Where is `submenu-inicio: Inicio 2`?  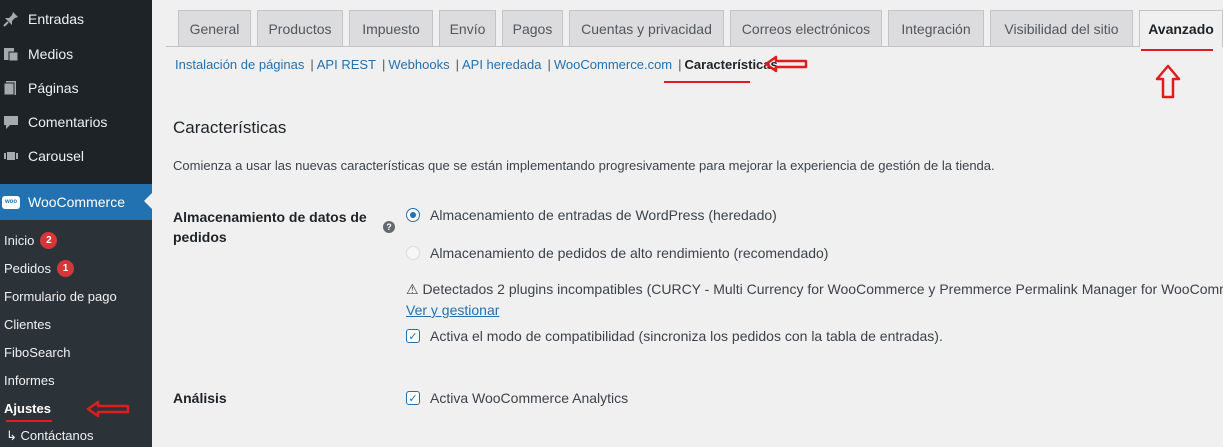 submenu-inicio: Inicio 2 is located at coordinates (31, 240).